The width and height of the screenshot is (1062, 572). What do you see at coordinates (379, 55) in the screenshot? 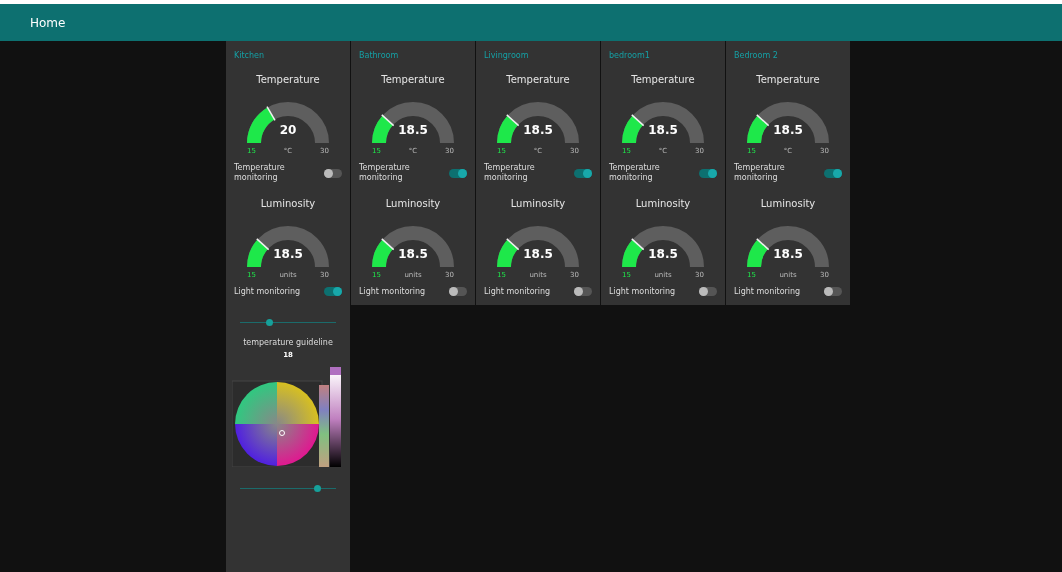
I see `room-name: Bathroom` at bounding box center [379, 55].